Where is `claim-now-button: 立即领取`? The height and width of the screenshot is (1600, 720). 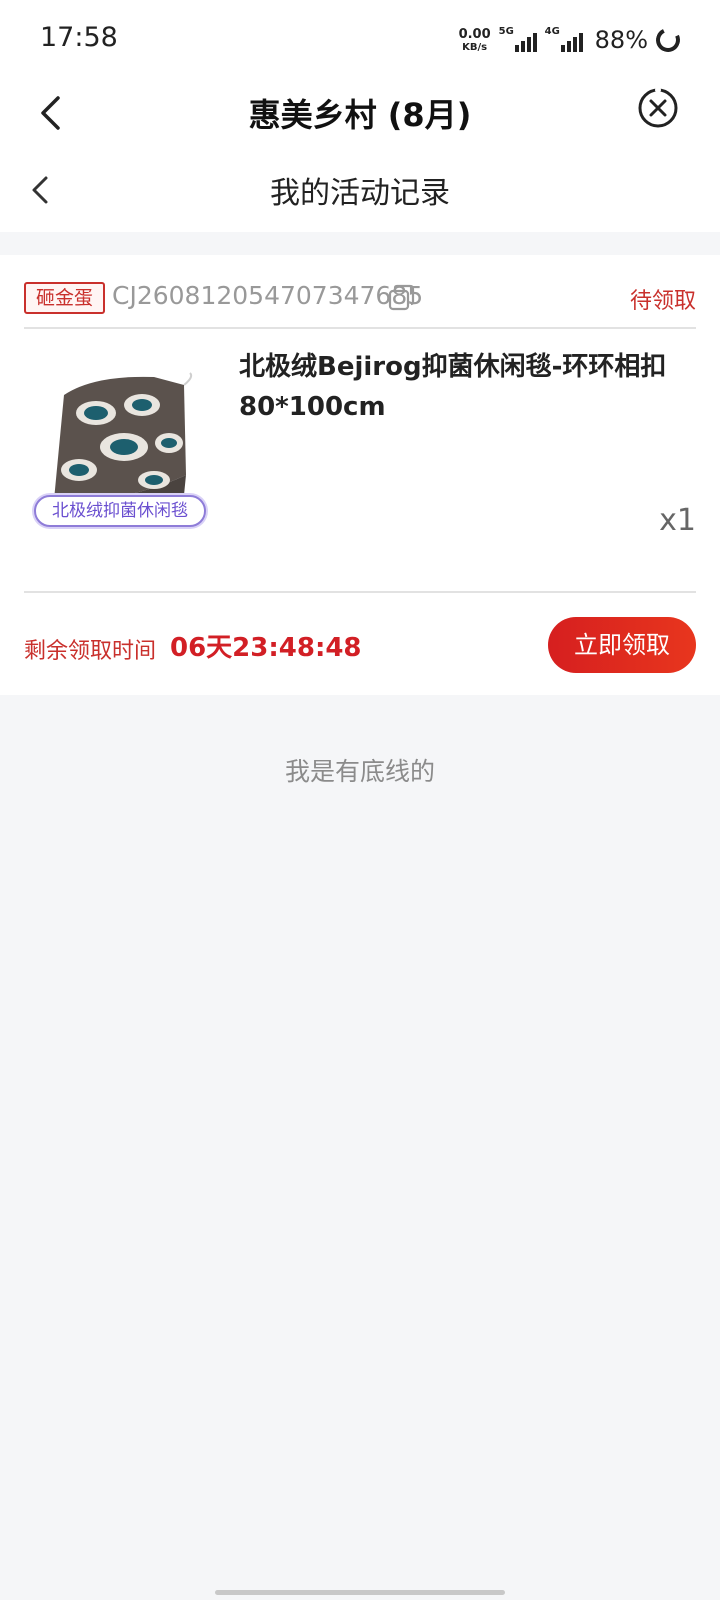
claim-now-button: 立即领取 is located at coordinates (622, 645).